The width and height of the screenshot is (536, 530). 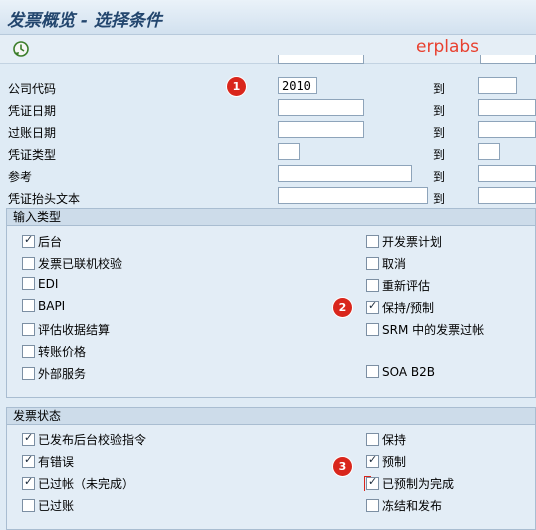 What do you see at coordinates (92, 440) in the screenshot?
I see `checkbox-label: 已发布后台校验指令` at bounding box center [92, 440].